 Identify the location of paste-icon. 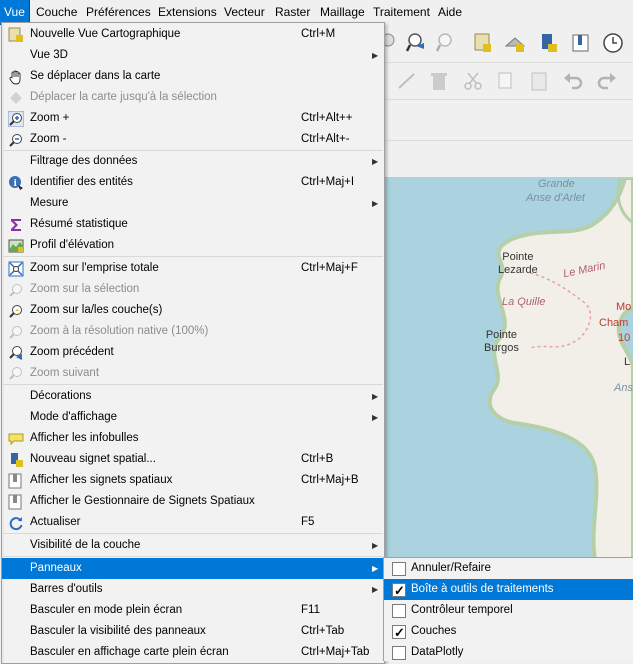
(539, 81).